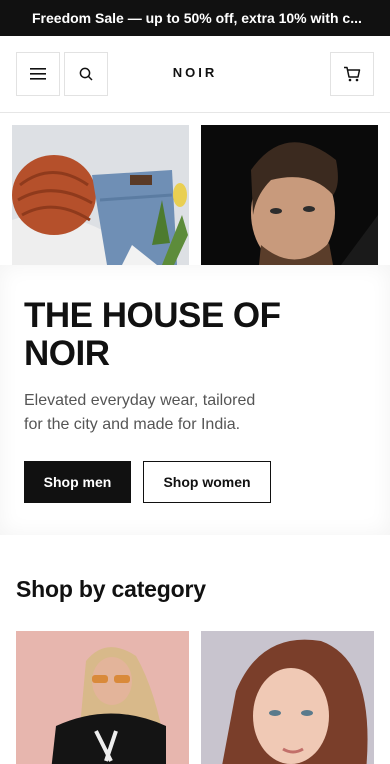 The height and width of the screenshot is (764, 390). What do you see at coordinates (289, 195) in the screenshot?
I see `hero-image-portrait-man` at bounding box center [289, 195].